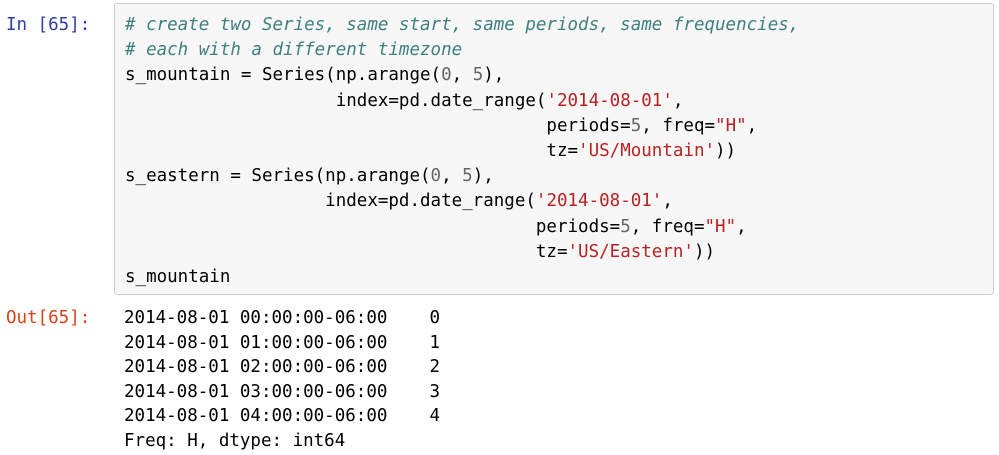  What do you see at coordinates (48, 318) in the screenshot?
I see `output-prompt: Out[65]:` at bounding box center [48, 318].